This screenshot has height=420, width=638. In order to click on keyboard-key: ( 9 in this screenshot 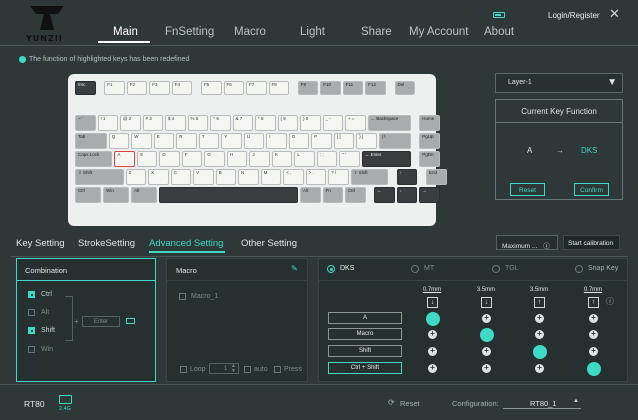, I will do `click(287, 123)`.